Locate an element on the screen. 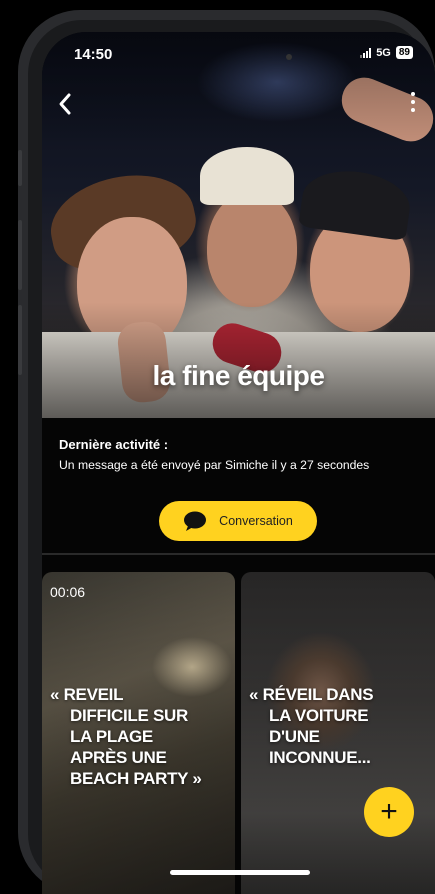 The height and width of the screenshot is (894, 435). plus-icon: + is located at coordinates (389, 811).